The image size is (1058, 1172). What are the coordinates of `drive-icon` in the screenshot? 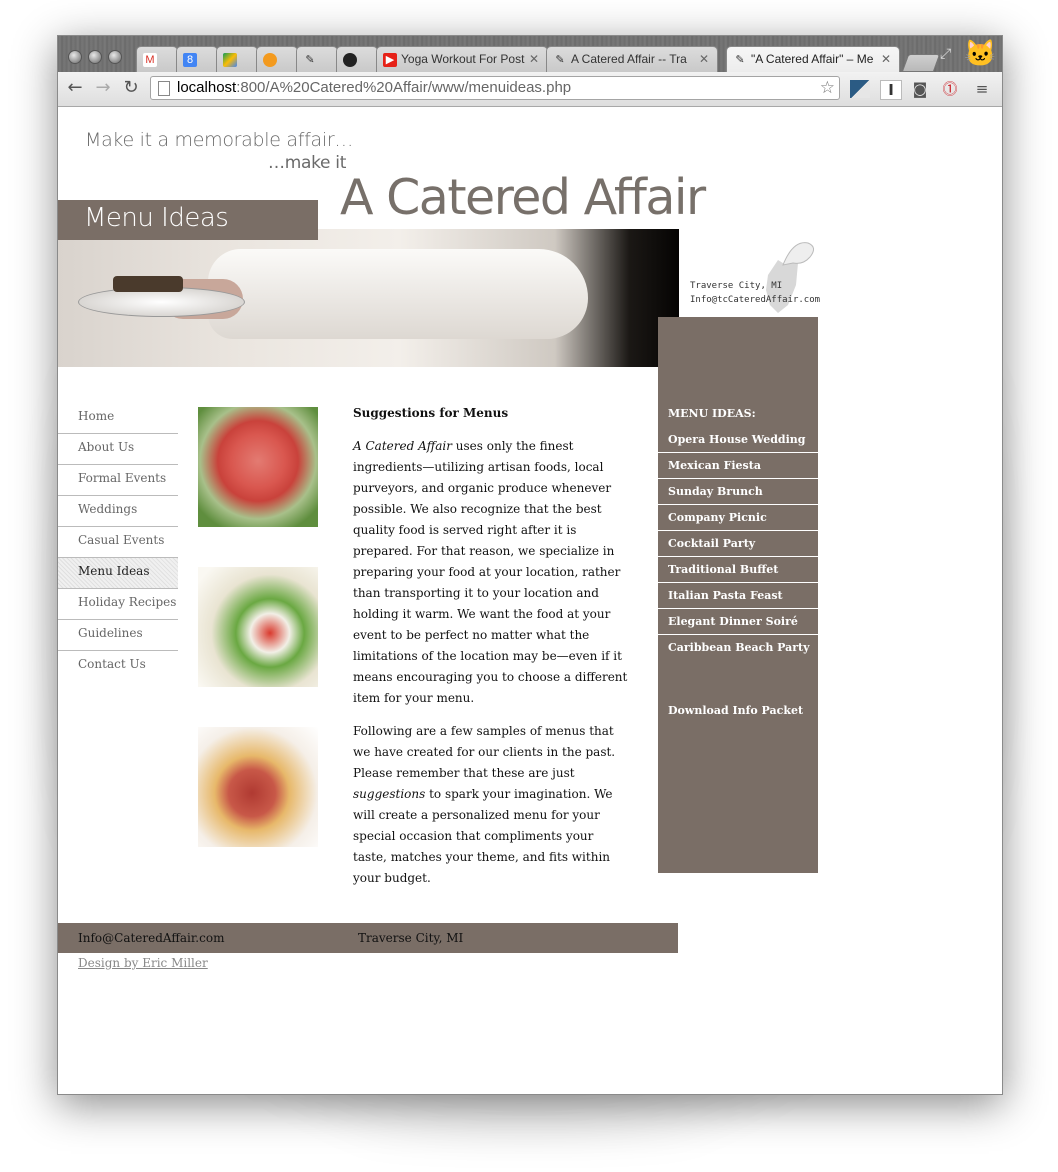 It's located at (230, 59).